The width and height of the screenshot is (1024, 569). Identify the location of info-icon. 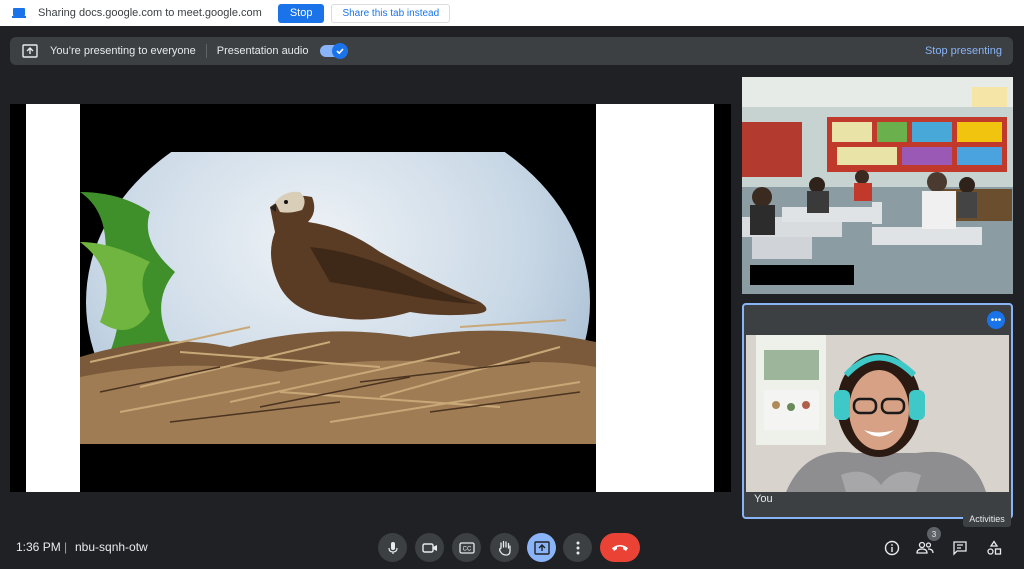
(892, 548).